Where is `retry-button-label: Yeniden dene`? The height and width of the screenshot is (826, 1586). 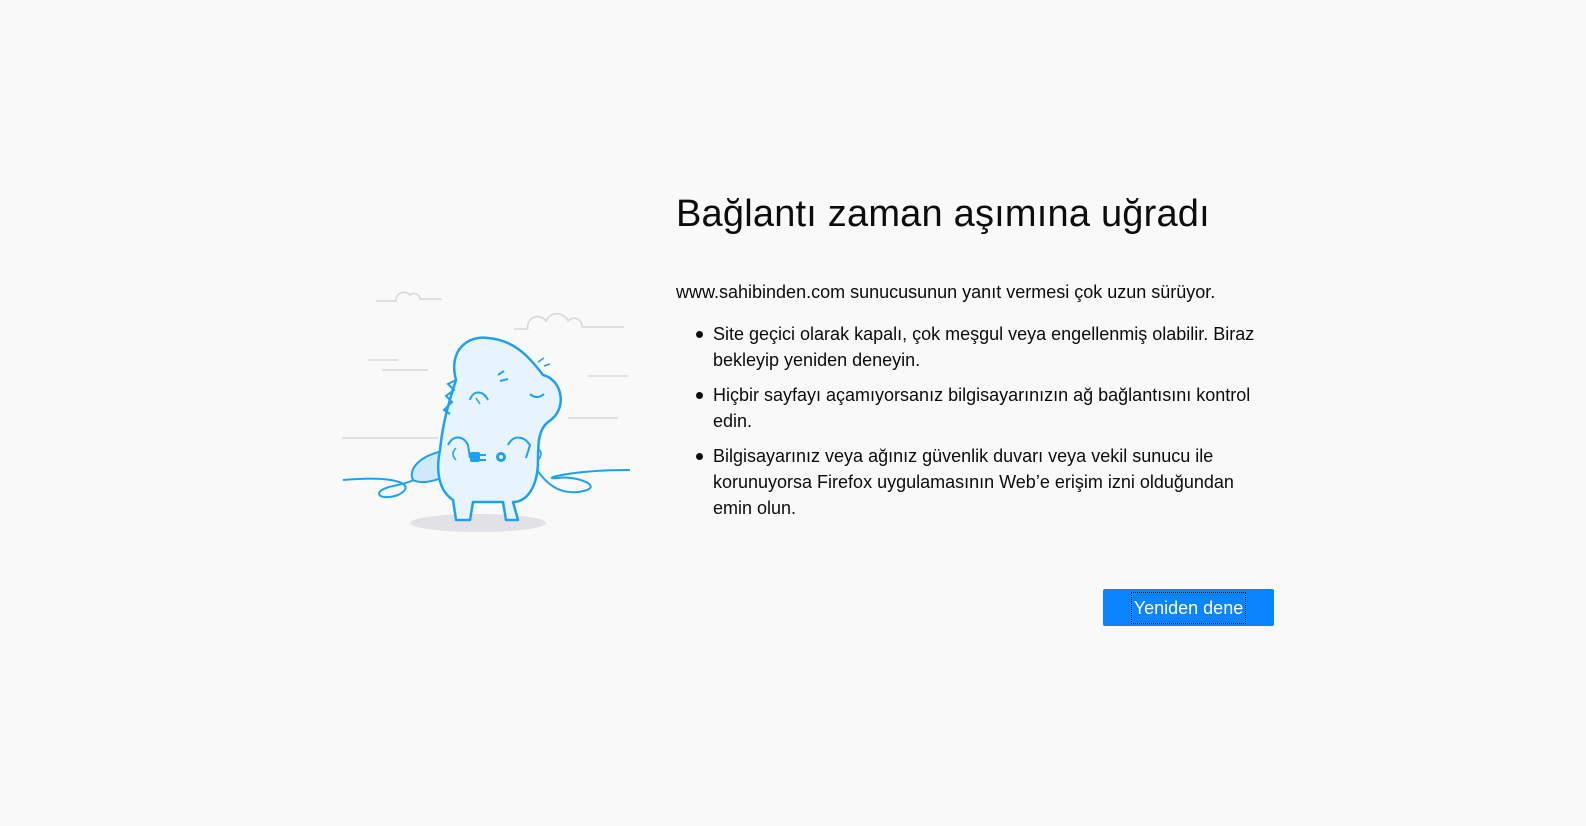 retry-button-label: Yeniden dene is located at coordinates (1188, 607).